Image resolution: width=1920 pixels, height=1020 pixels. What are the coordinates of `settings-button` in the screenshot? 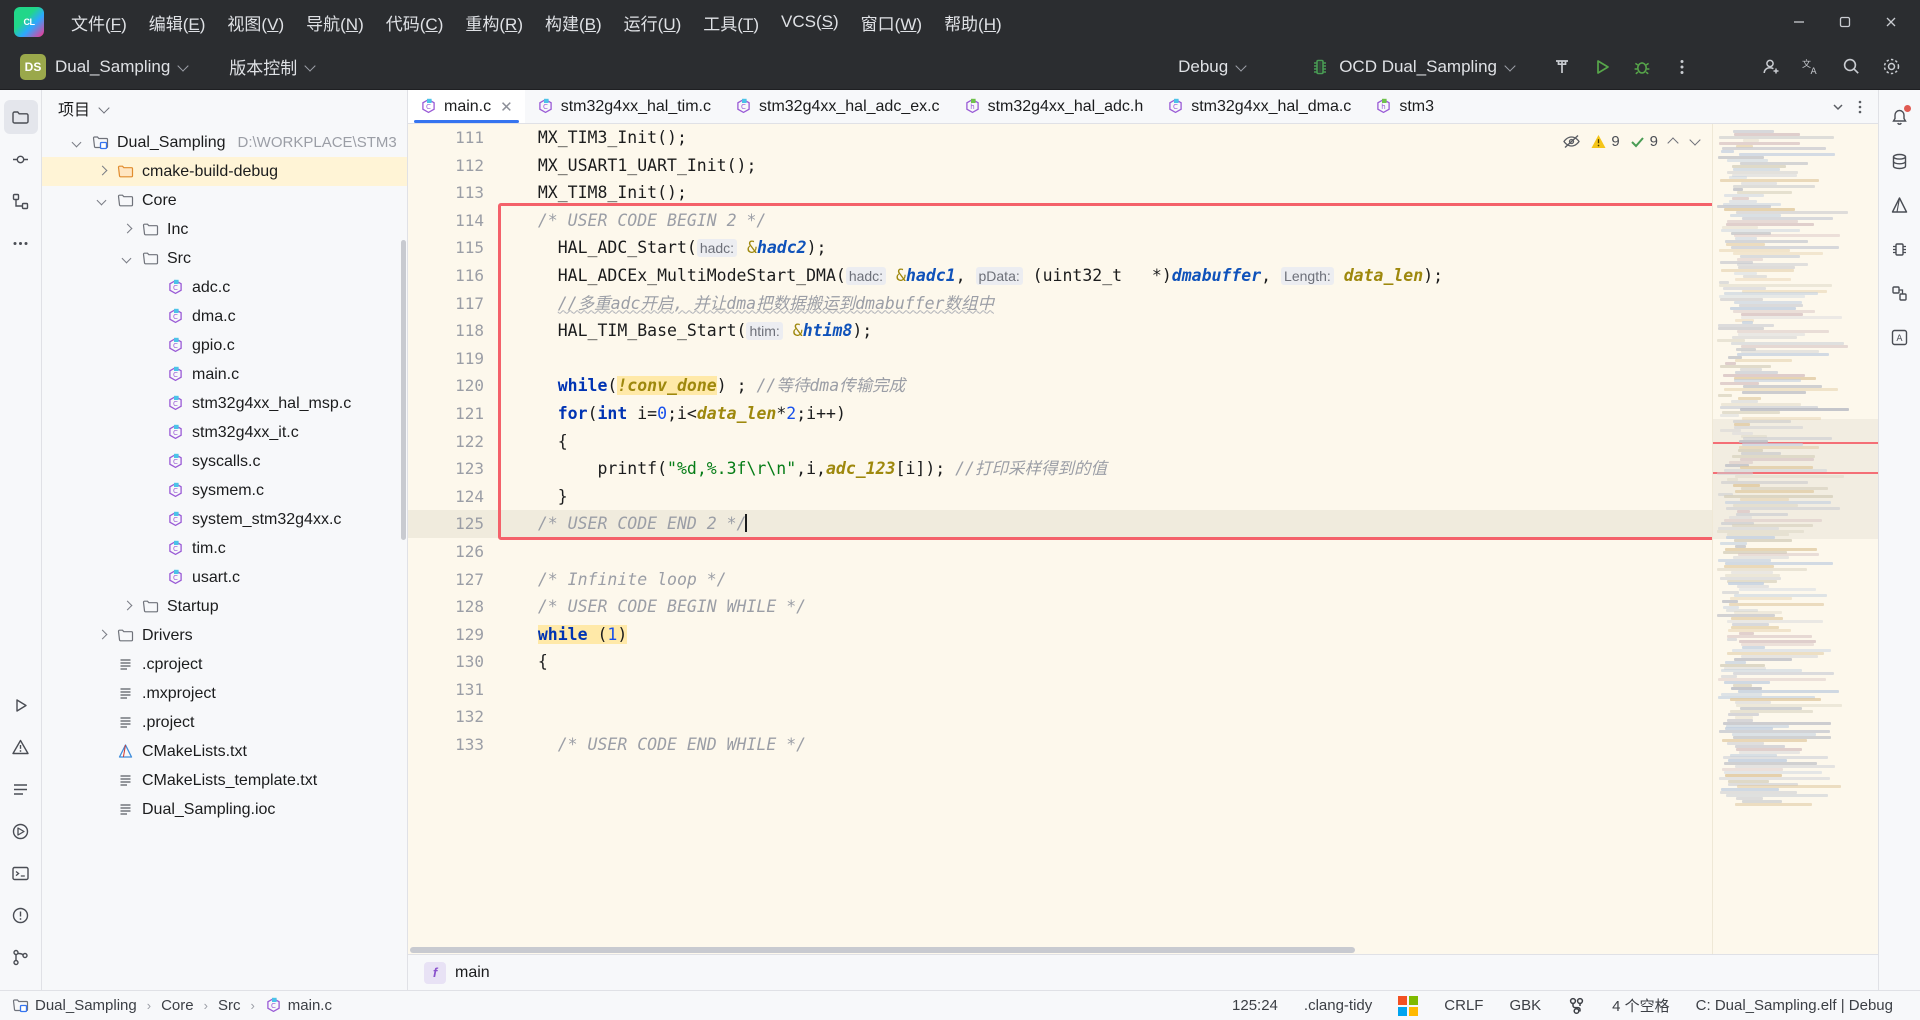 It's located at (1891, 67).